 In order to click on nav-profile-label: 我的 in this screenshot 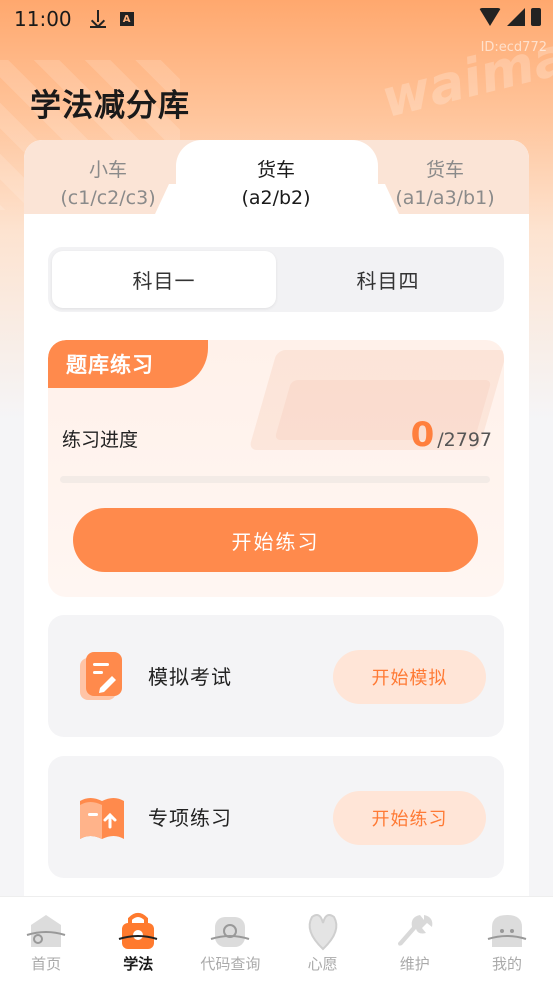, I will do `click(506, 964)`.